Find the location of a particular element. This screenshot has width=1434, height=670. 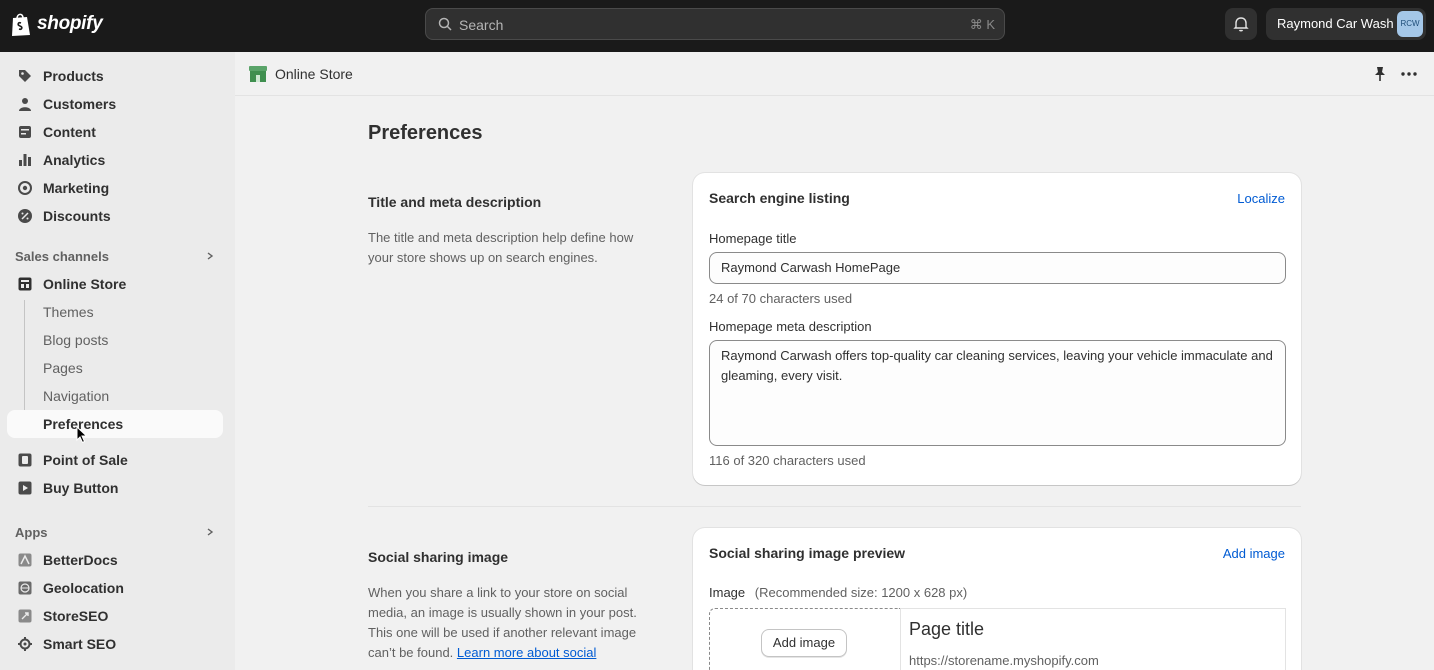

sidebar-item-themes: Themes is located at coordinates (115, 312).